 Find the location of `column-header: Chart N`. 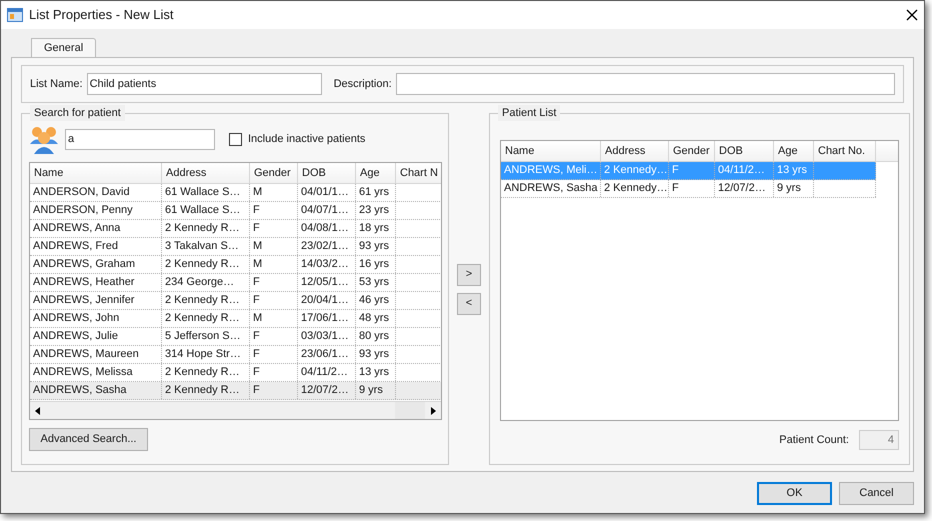

column-header: Chart N is located at coordinates (418, 173).